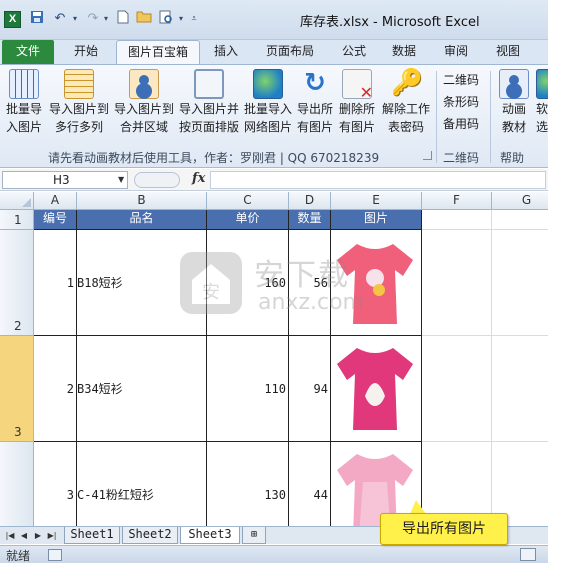 The image size is (575, 563). I want to click on tab-insert: 插入, so click(226, 52).